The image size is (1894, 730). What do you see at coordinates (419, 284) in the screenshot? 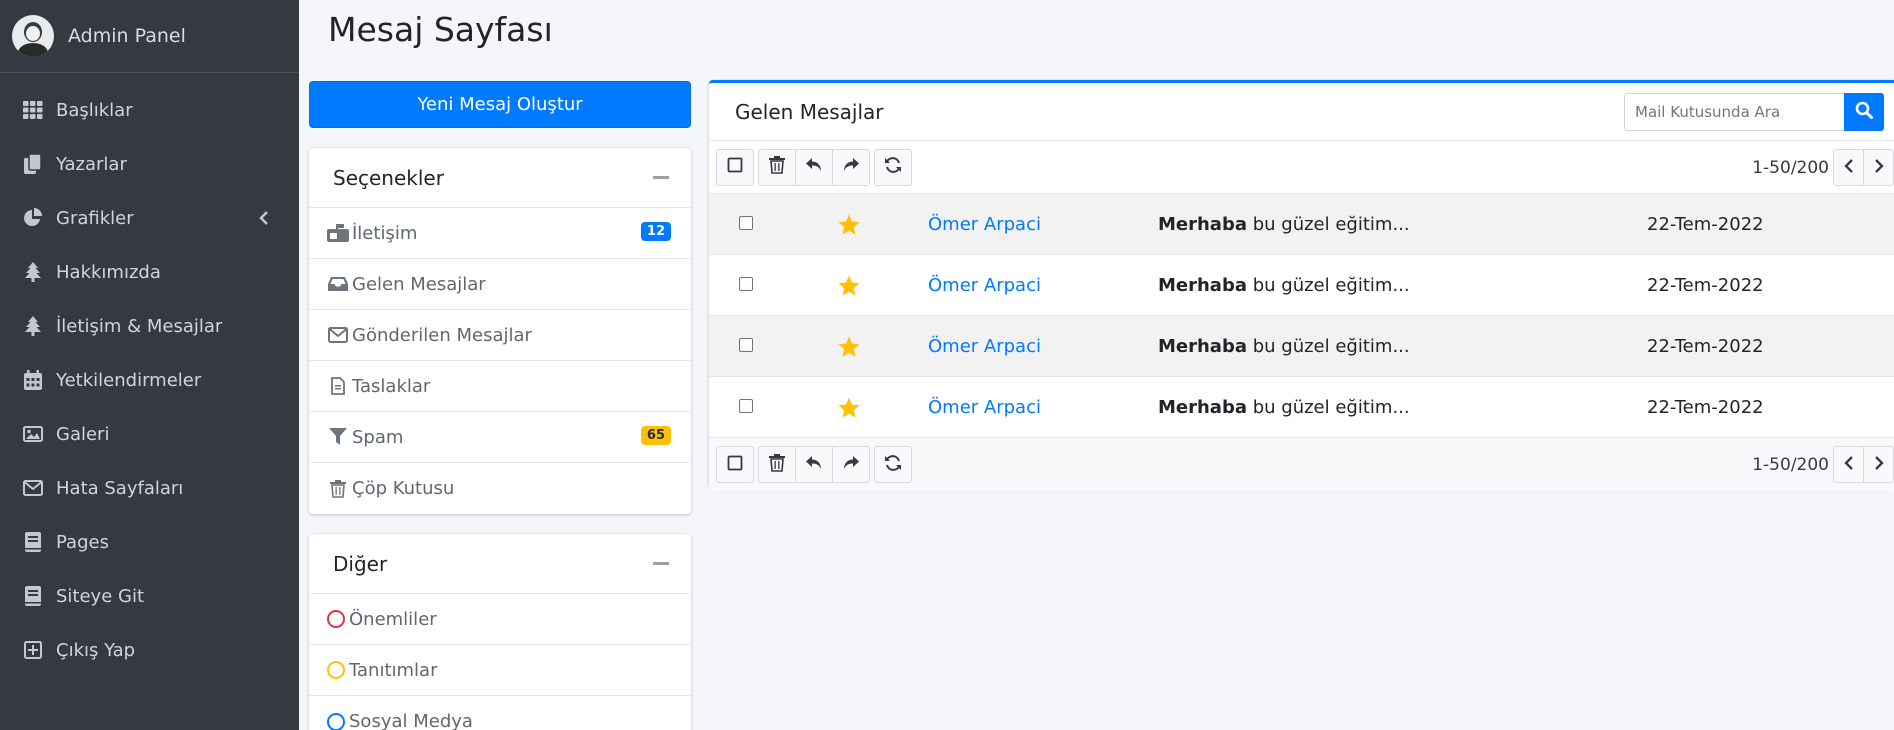
I see `folder-label: Gelen Mesajlar` at bounding box center [419, 284].